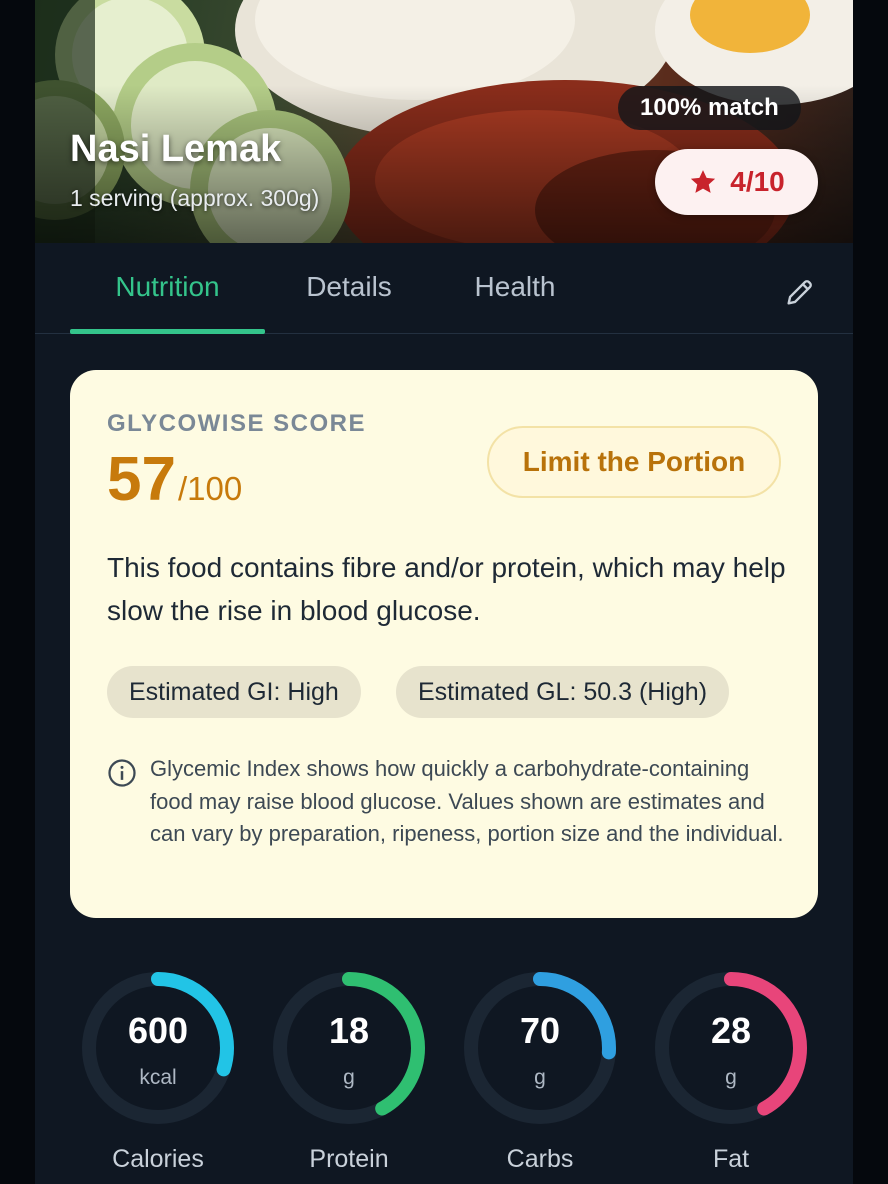  I want to click on macro-fat: 28 g Fat, so click(731, 1075).